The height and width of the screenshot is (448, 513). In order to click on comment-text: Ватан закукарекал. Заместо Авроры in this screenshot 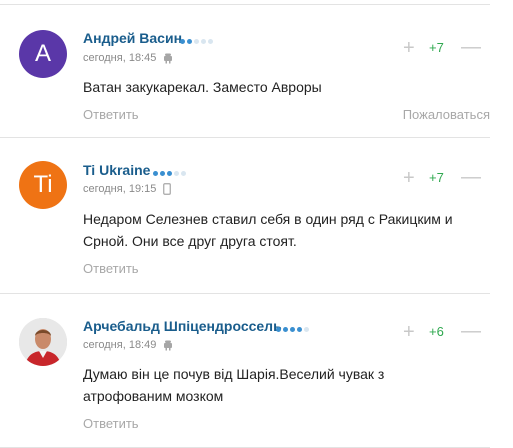, I will do `click(202, 87)`.